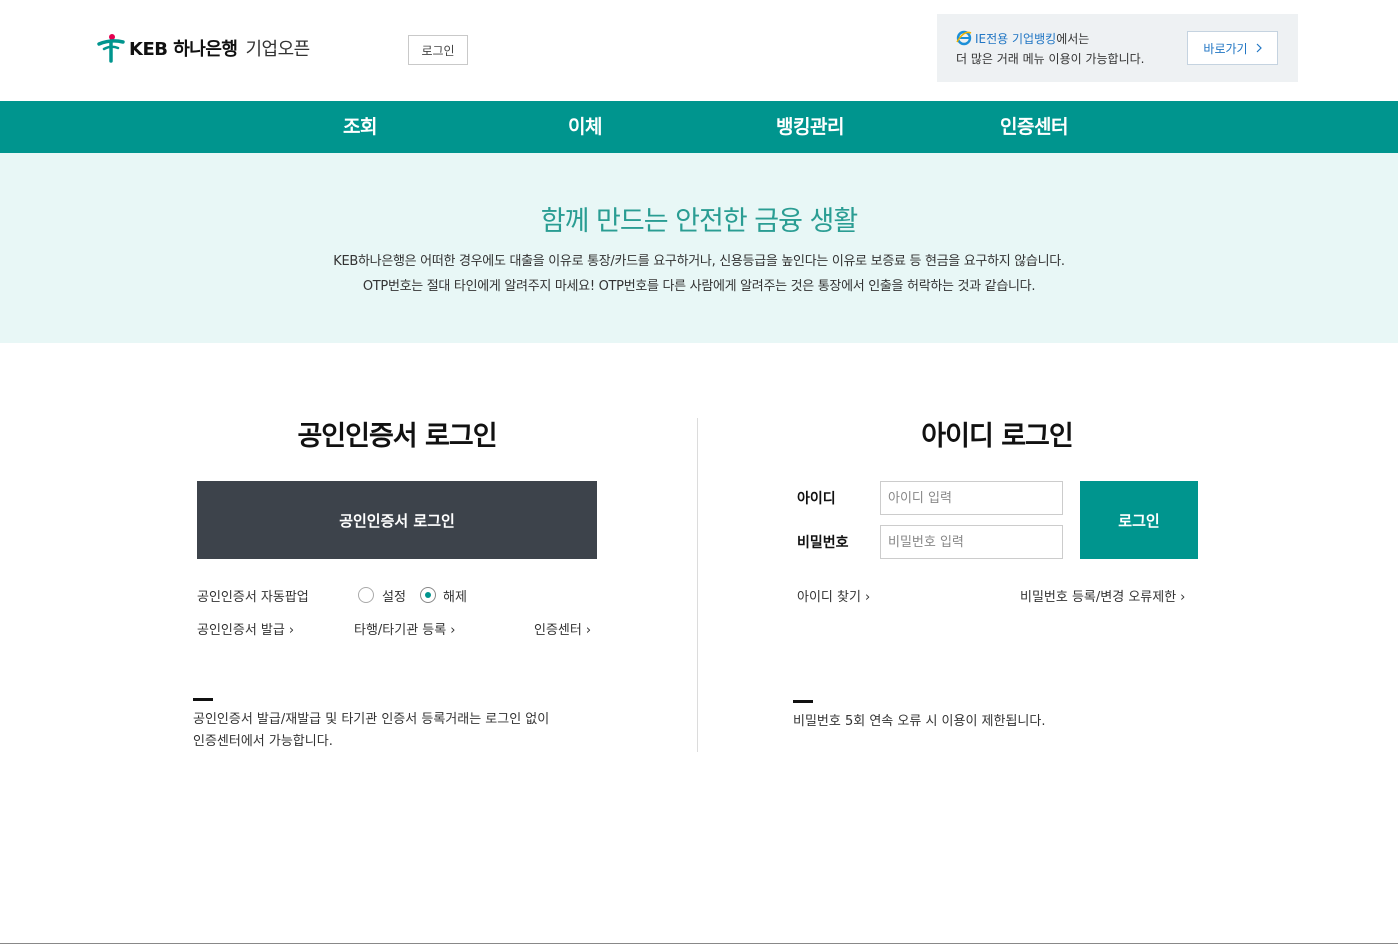  I want to click on auto-popup-off-label: 해제, so click(455, 595).